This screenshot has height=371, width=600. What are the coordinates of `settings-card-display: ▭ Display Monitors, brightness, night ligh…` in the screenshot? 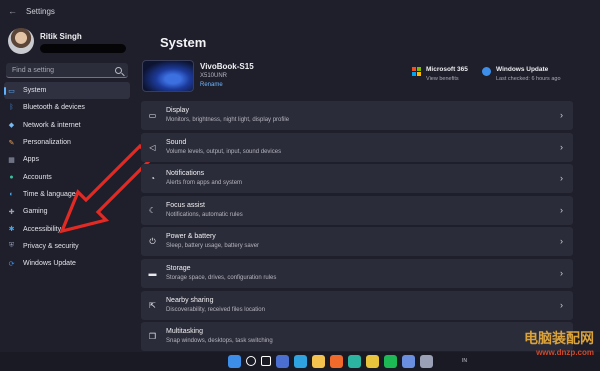 It's located at (357, 115).